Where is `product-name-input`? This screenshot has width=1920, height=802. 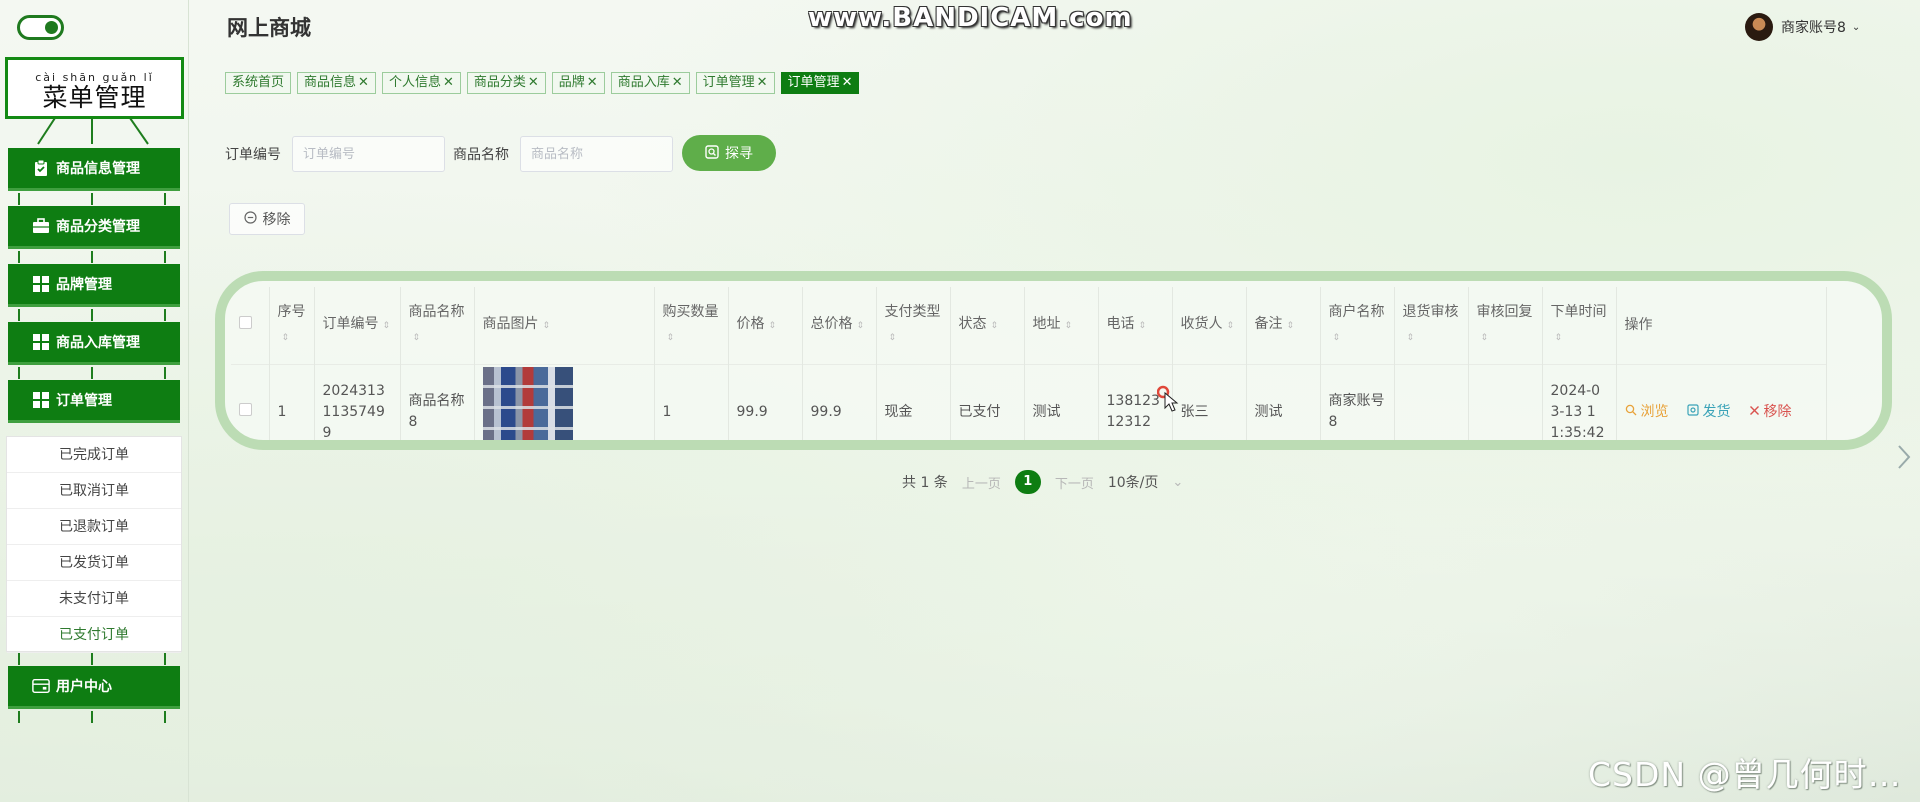
product-name-input is located at coordinates (596, 154).